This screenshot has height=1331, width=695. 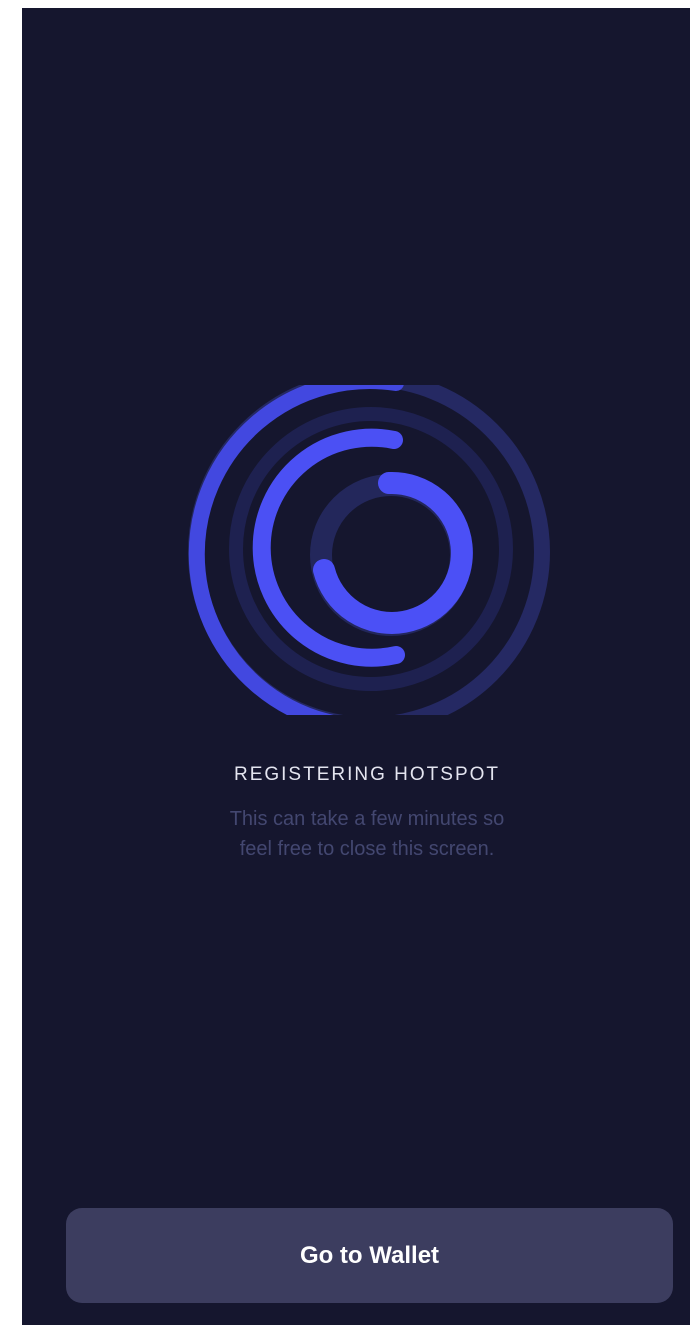 I want to click on concentric-rings-spinner-icon, so click(x=369, y=550).